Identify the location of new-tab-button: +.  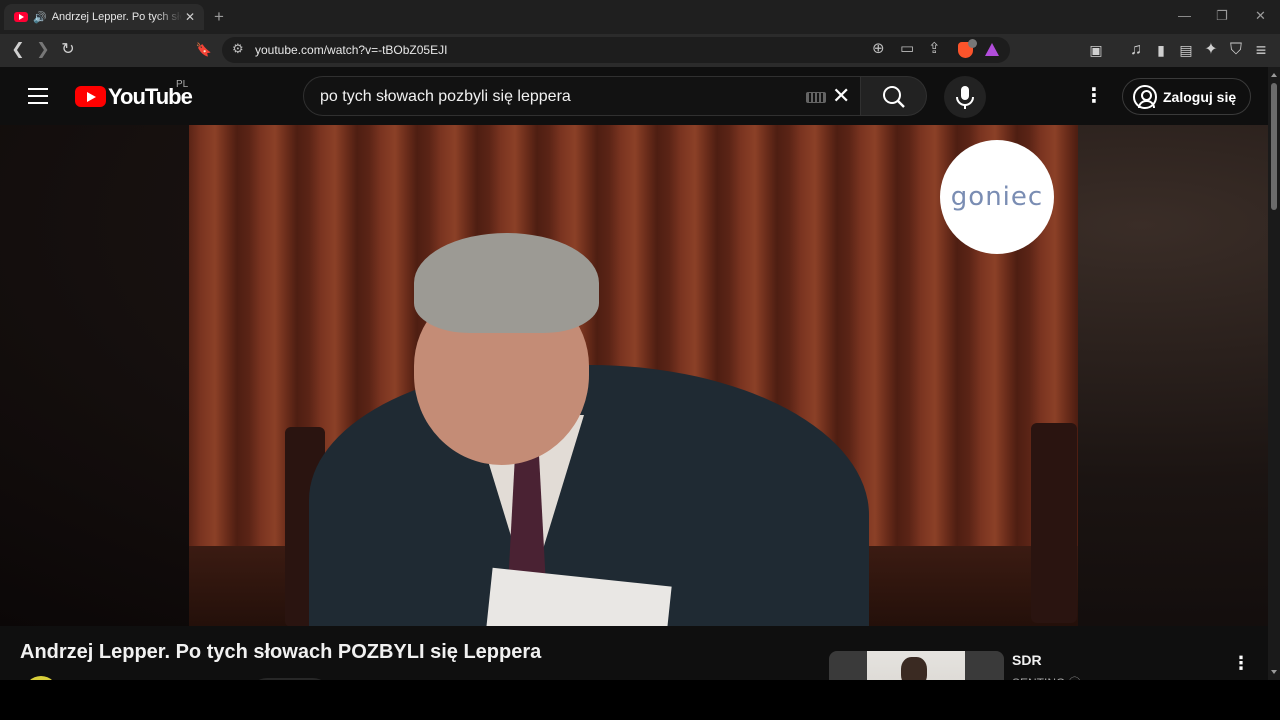
(219, 17).